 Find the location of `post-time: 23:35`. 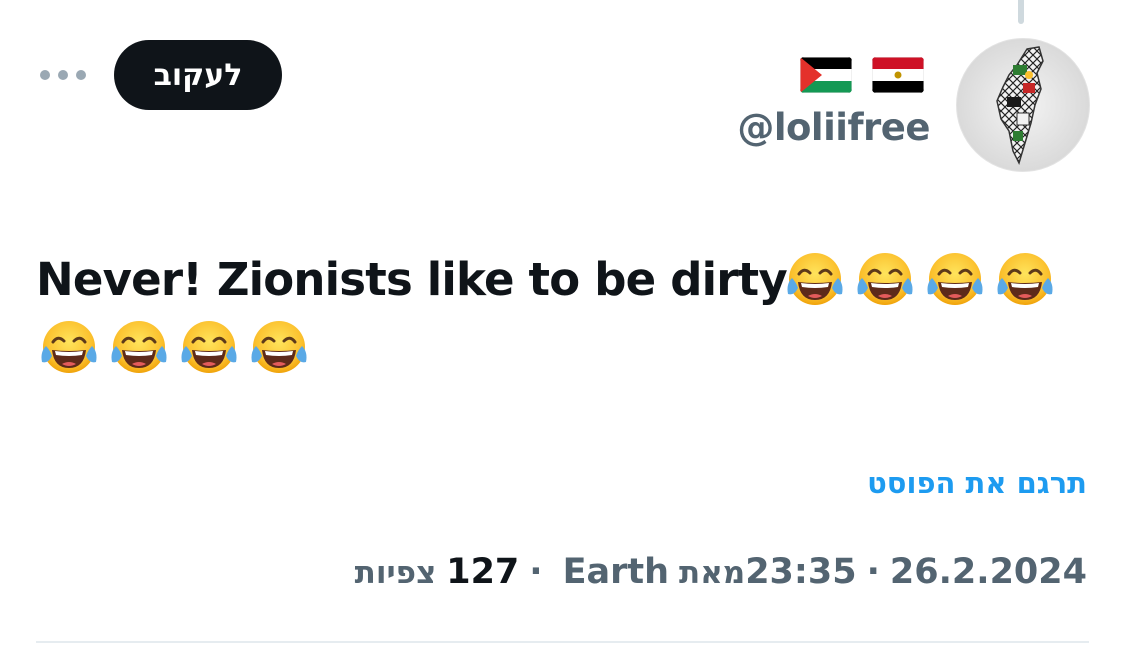

post-time: 23:35 is located at coordinates (800, 572).